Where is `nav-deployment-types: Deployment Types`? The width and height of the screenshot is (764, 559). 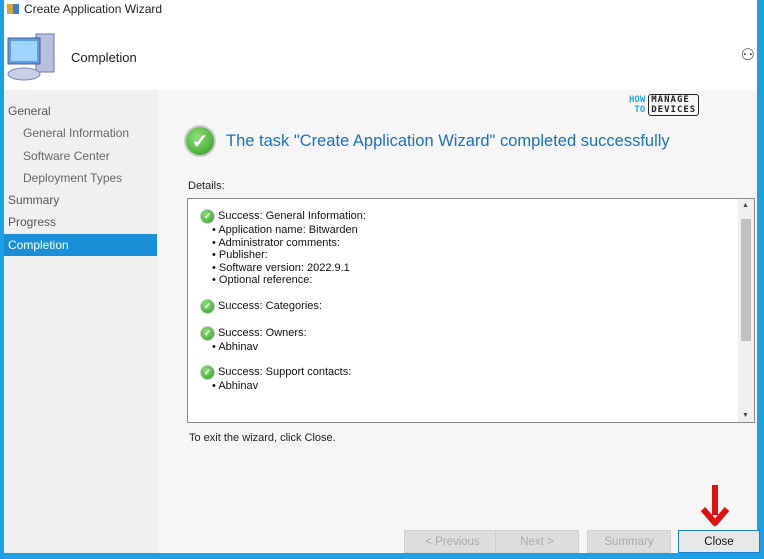 nav-deployment-types: Deployment Types is located at coordinates (73, 177).